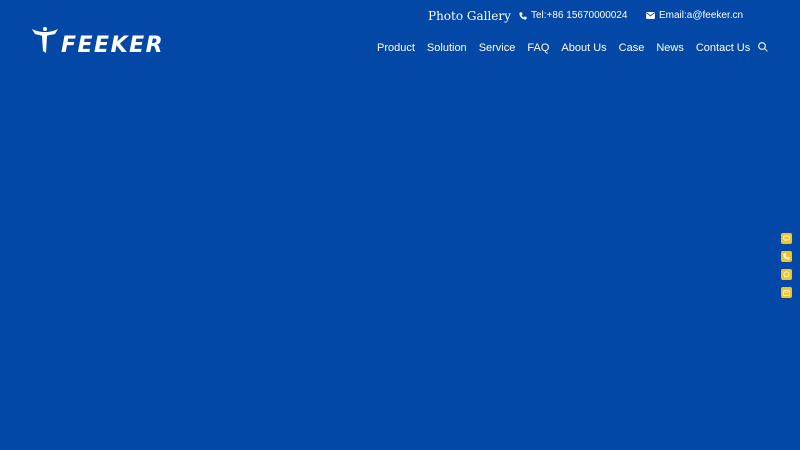  I want to click on chat-icon, so click(786, 274).